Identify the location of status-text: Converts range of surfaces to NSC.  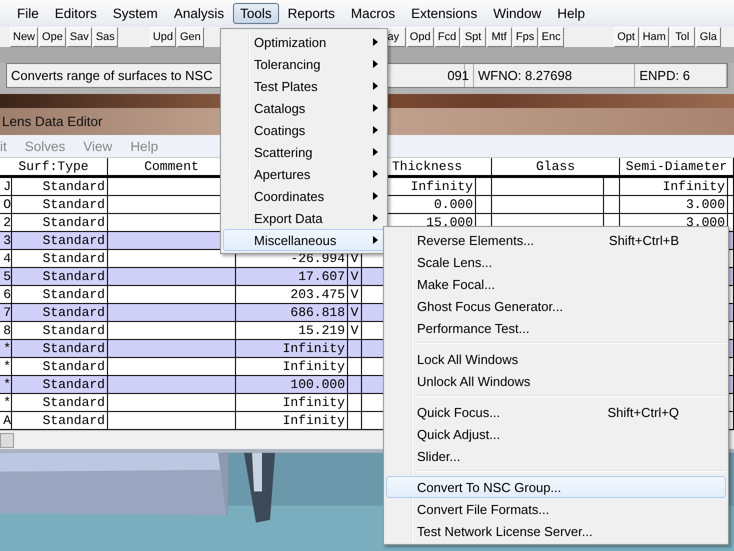
(112, 75).